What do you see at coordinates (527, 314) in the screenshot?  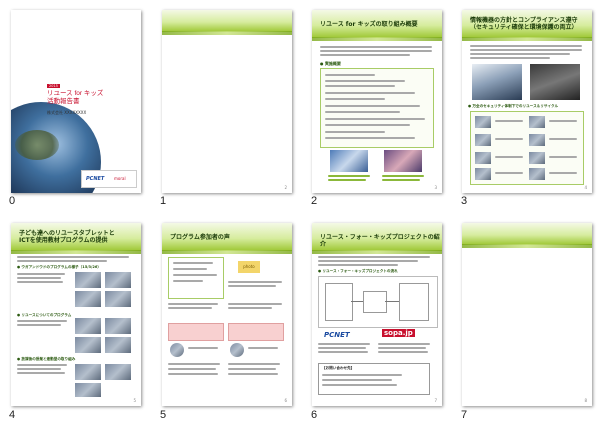 I see `slide-thumbnail-7: 8` at bounding box center [527, 314].